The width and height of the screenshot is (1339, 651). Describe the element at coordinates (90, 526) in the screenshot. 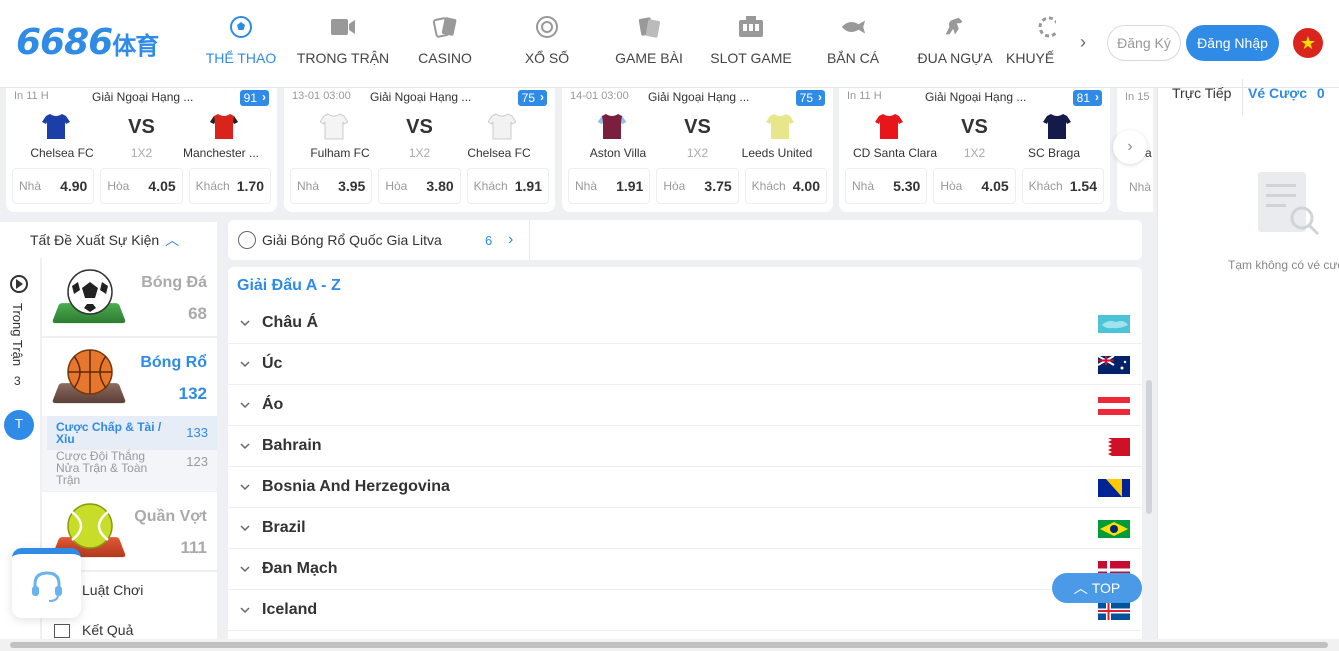

I see `tennis-ball-icon` at that location.